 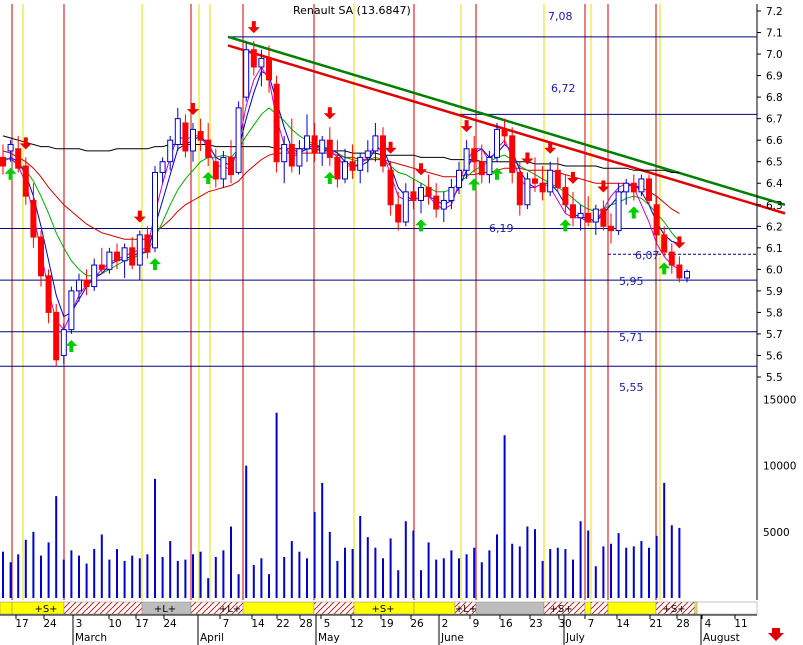 What do you see at coordinates (212, 638) in the screenshot?
I see `month-label: April` at bounding box center [212, 638].